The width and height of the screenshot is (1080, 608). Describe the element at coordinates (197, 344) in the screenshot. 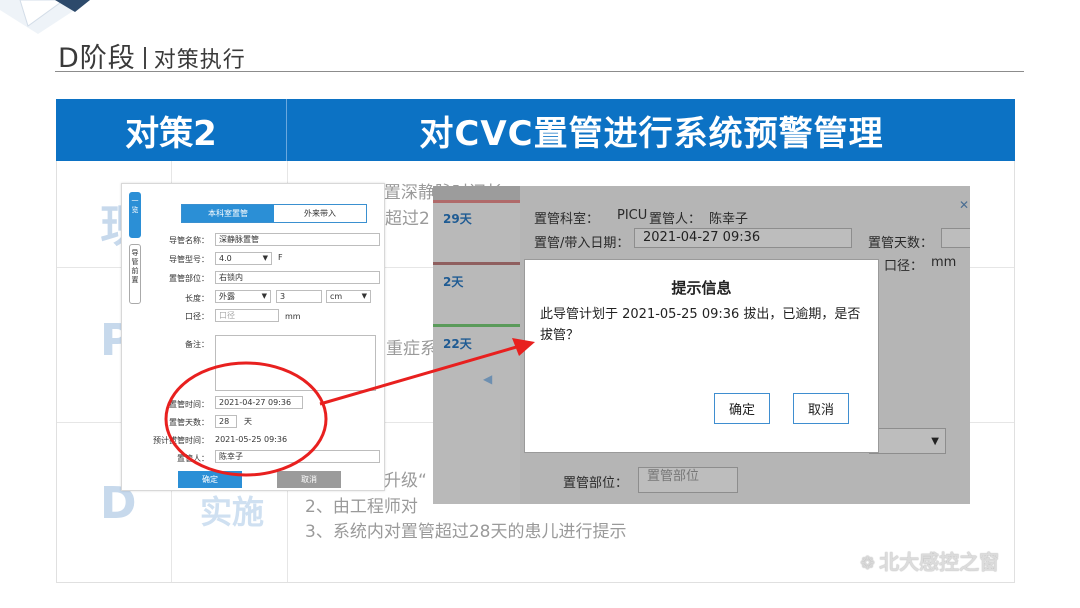

I see `note-label: 备注：` at that location.